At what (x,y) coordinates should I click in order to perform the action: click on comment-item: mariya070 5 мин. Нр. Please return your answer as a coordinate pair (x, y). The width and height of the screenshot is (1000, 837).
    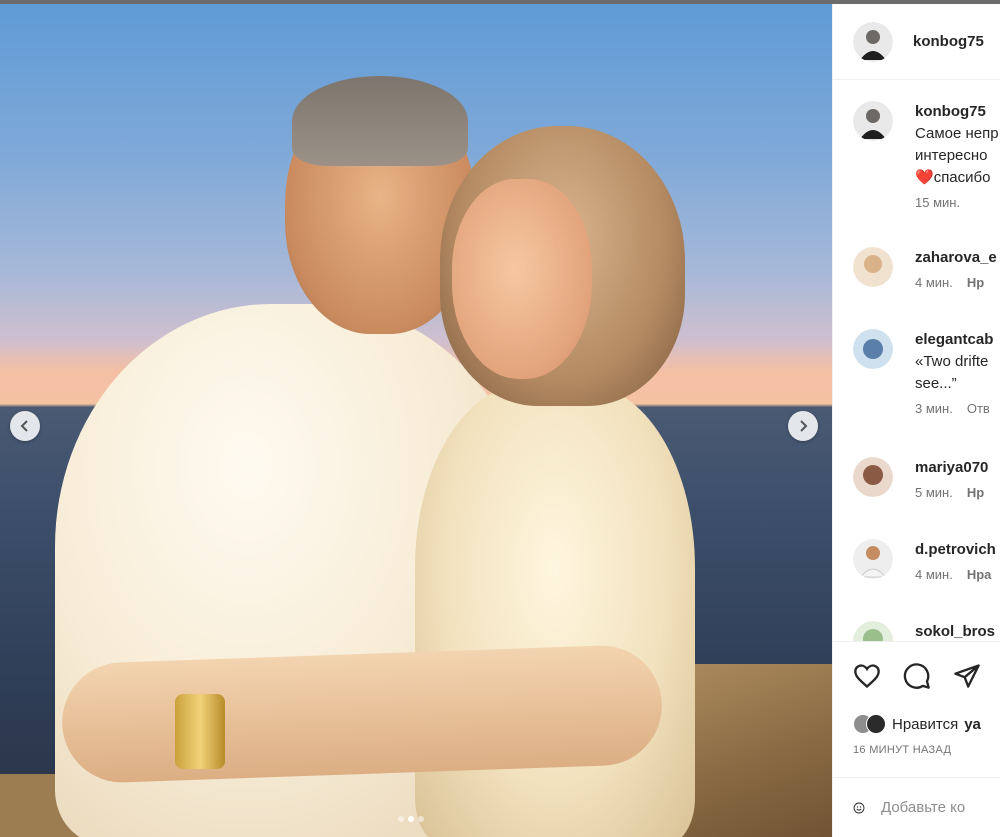
    Looking at the image, I should click on (926, 478).